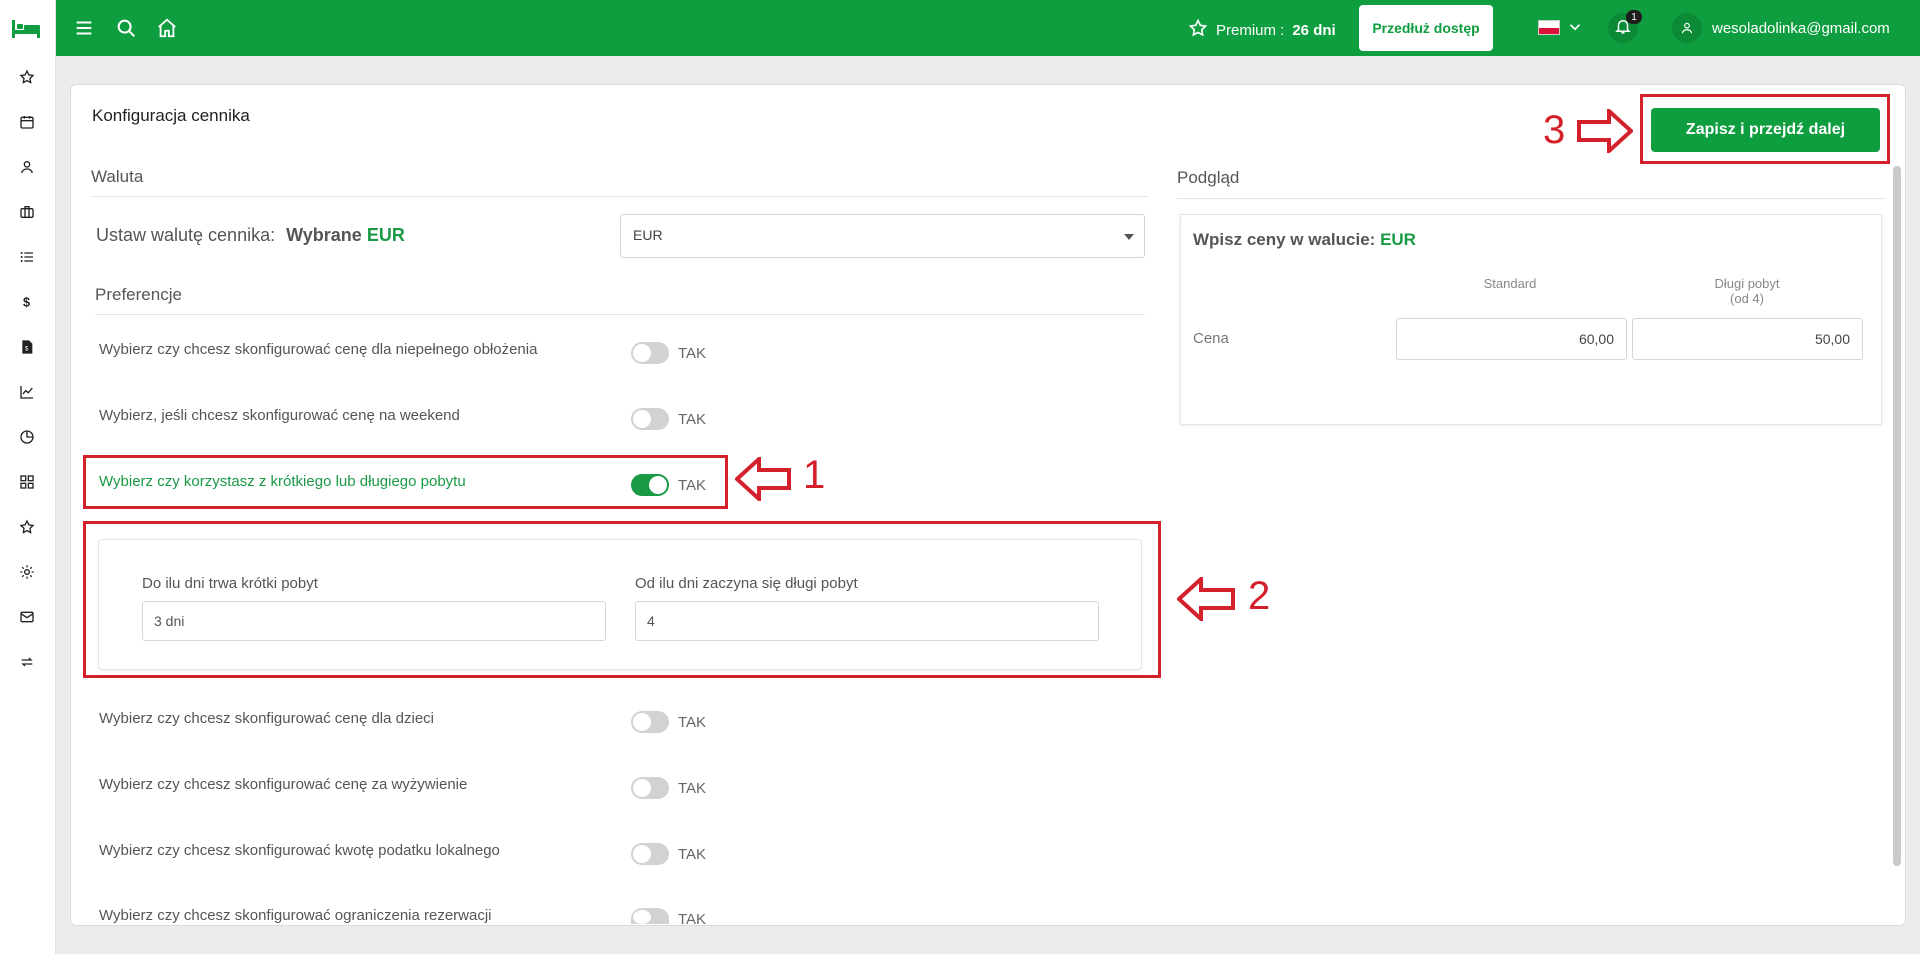  I want to click on annotation-arrow-right-icon, so click(1605, 131).